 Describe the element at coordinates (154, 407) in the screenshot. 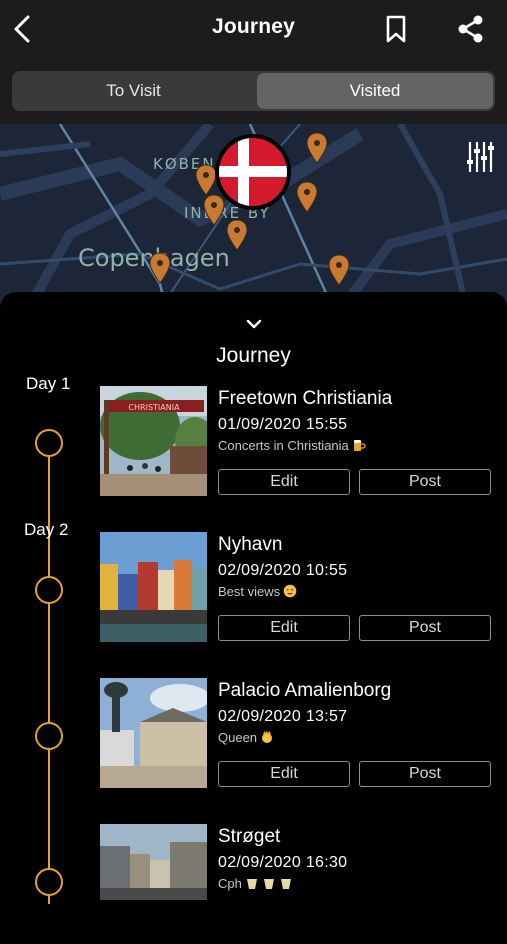

I see `svg-text: CHRISTIANIA` at that location.